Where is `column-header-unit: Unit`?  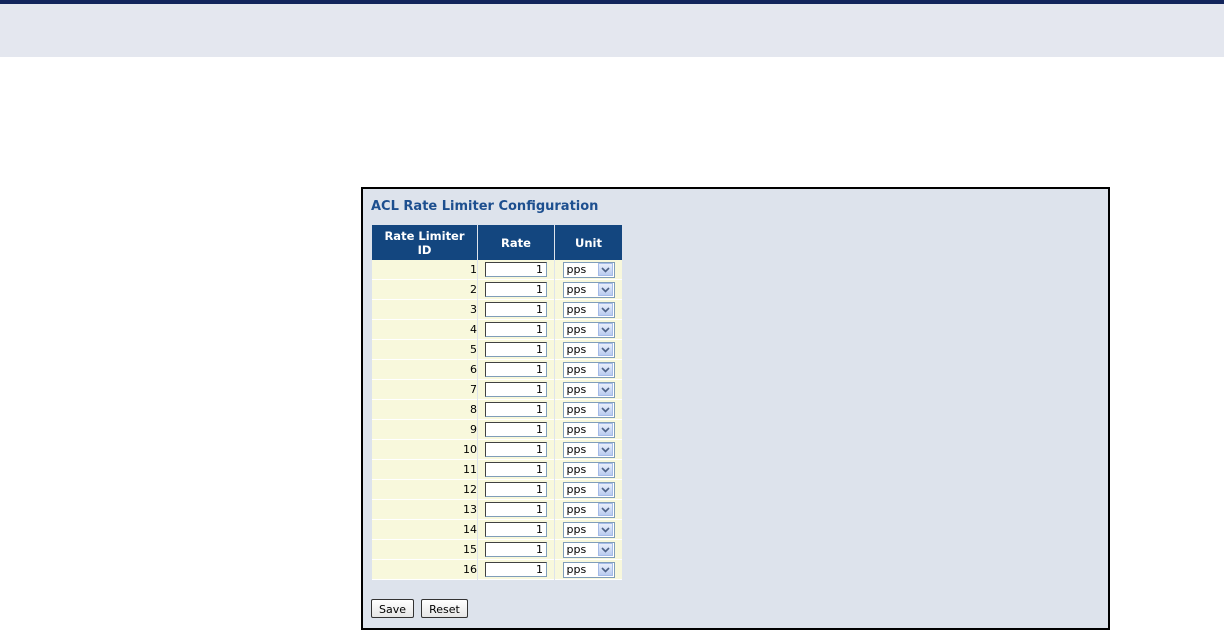
column-header-unit: Unit is located at coordinates (588, 242).